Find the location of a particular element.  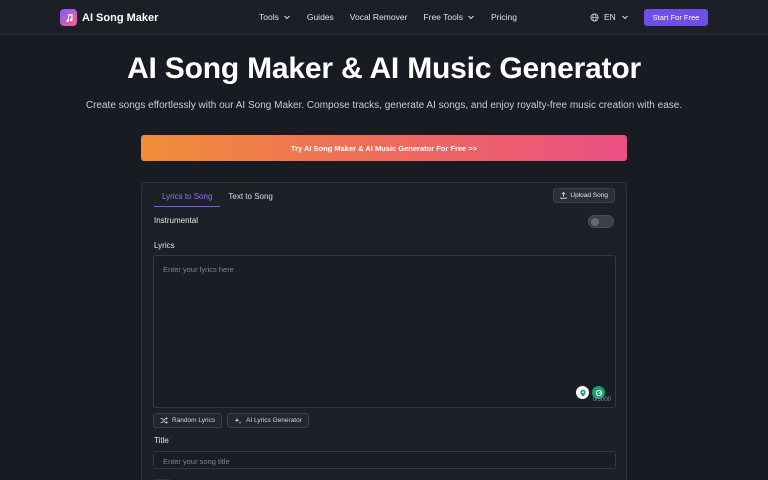

nav-tools-label: Tools is located at coordinates (269, 17).